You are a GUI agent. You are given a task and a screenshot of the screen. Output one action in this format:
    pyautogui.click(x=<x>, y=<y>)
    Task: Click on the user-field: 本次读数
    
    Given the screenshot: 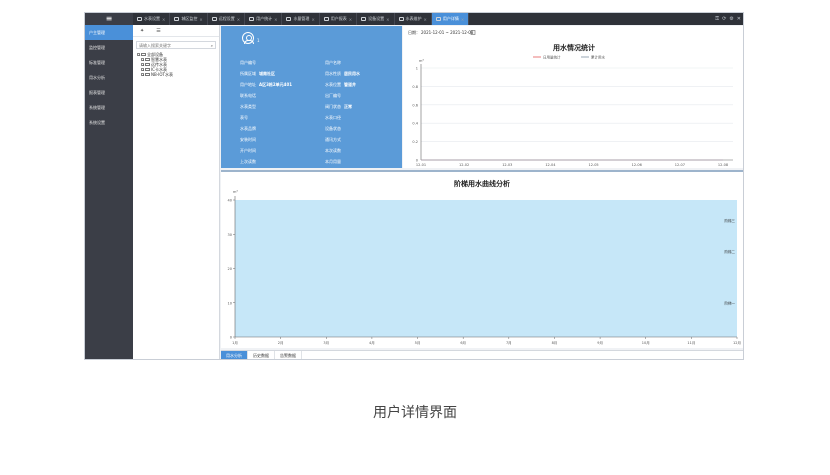 What is the action you would take?
    pyautogui.click(x=334, y=151)
    